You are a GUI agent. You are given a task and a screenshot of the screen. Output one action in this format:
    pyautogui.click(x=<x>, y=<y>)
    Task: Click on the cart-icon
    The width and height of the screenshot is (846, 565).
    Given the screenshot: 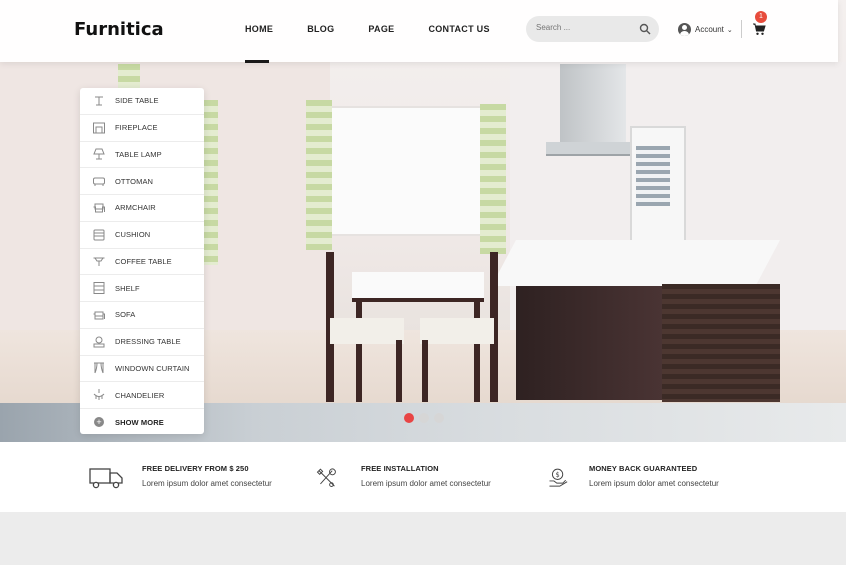 What is the action you would take?
    pyautogui.click(x=759, y=29)
    